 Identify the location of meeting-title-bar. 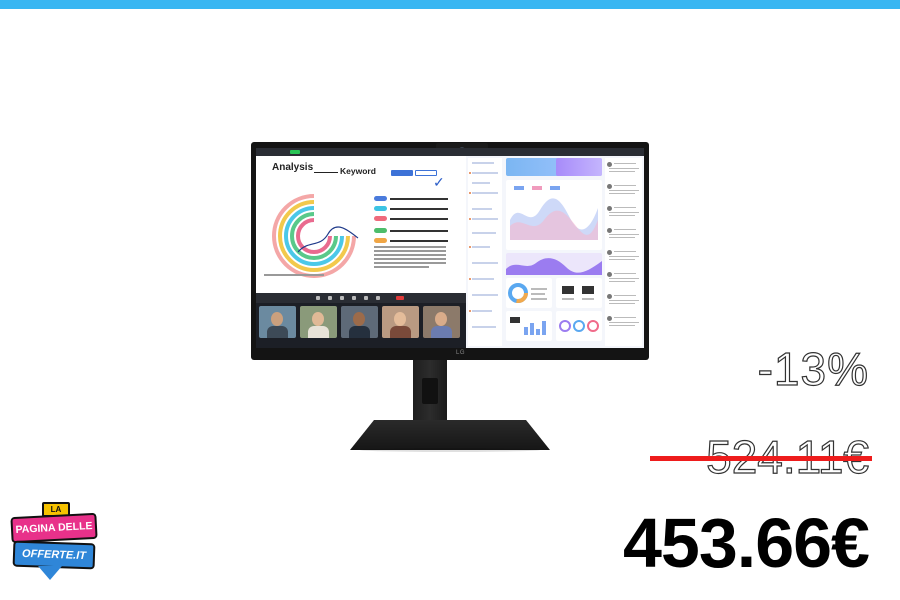
(361, 152).